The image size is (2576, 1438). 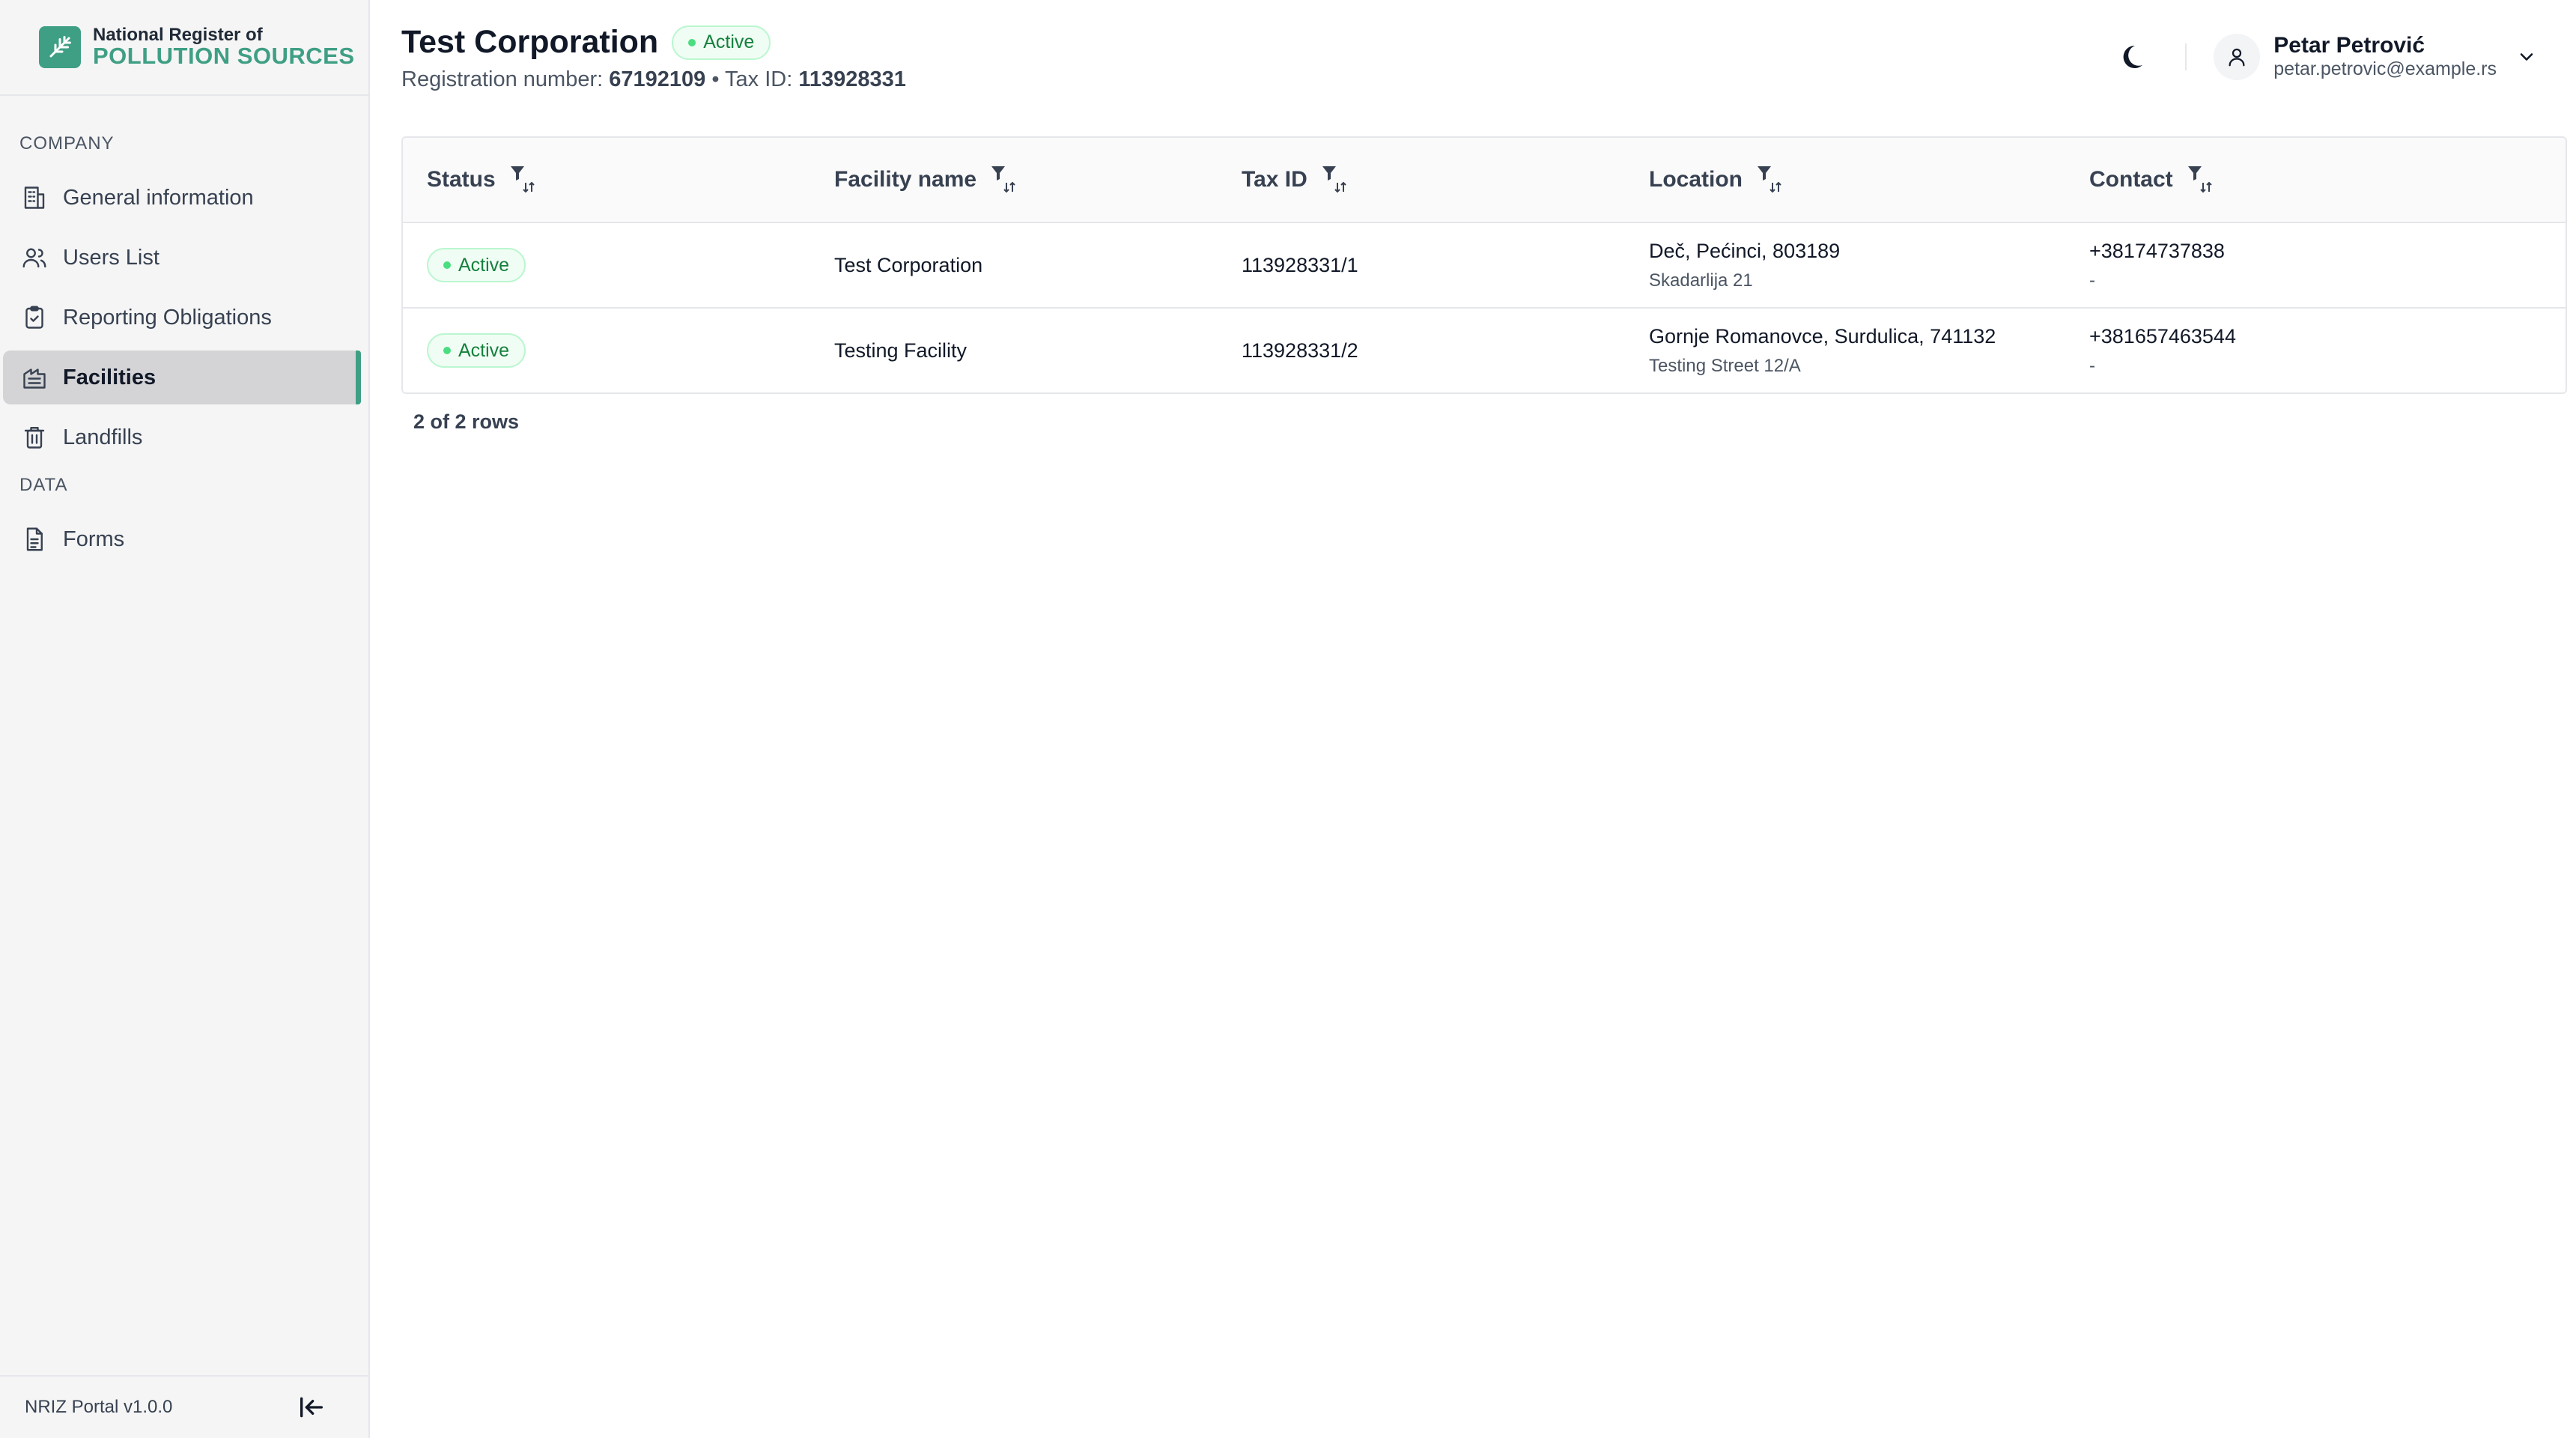 I want to click on column-header-label: Facility name, so click(x=905, y=179).